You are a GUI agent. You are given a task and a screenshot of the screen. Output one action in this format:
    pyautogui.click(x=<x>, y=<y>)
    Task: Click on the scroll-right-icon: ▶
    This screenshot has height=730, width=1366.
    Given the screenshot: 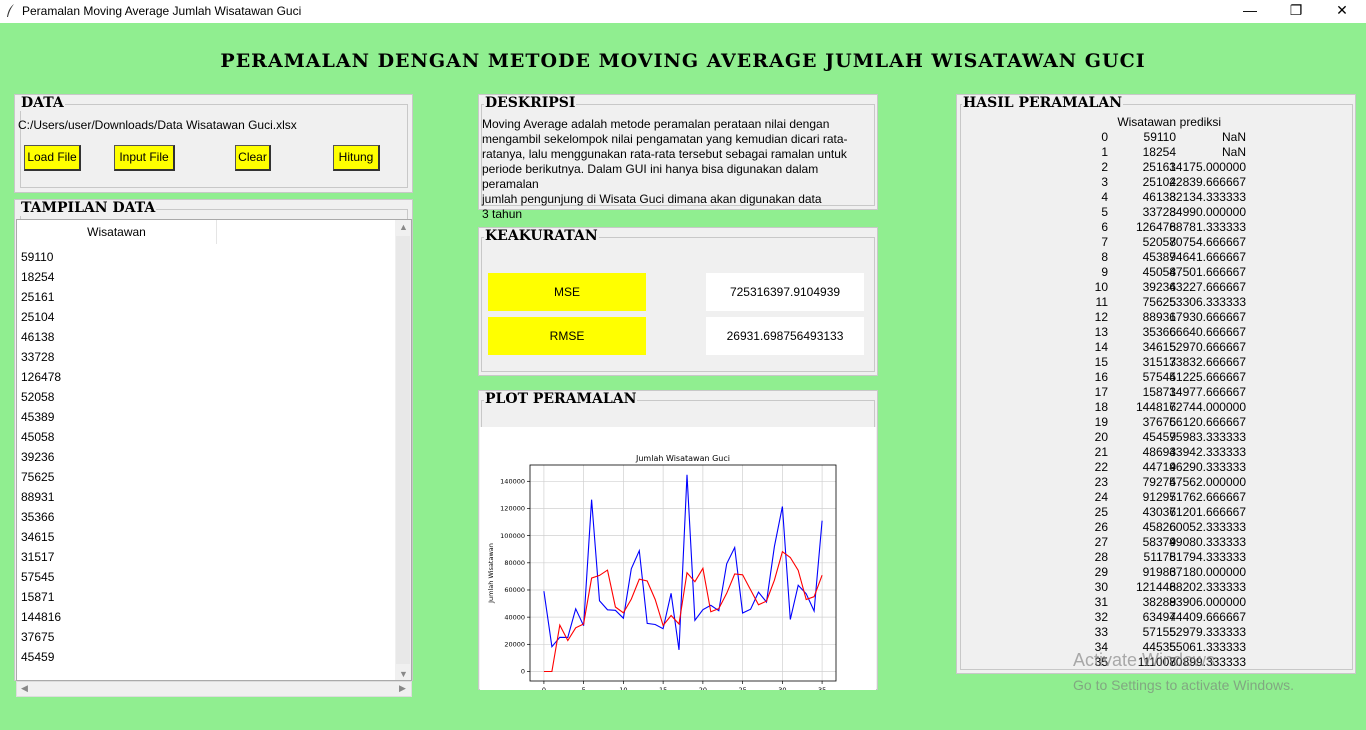 What is the action you would take?
    pyautogui.click(x=402, y=688)
    